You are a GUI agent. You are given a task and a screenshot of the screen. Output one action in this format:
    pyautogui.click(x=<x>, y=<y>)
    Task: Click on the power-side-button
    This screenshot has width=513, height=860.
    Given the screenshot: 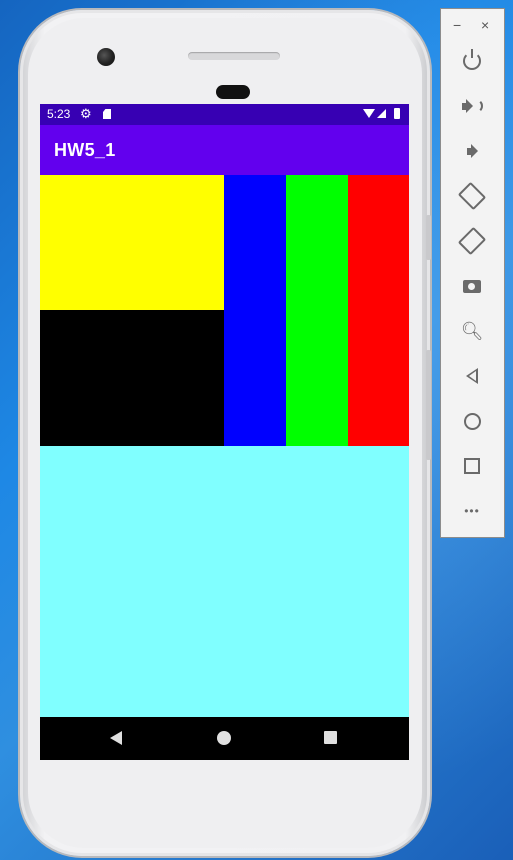 What is the action you would take?
    pyautogui.click(x=428, y=237)
    